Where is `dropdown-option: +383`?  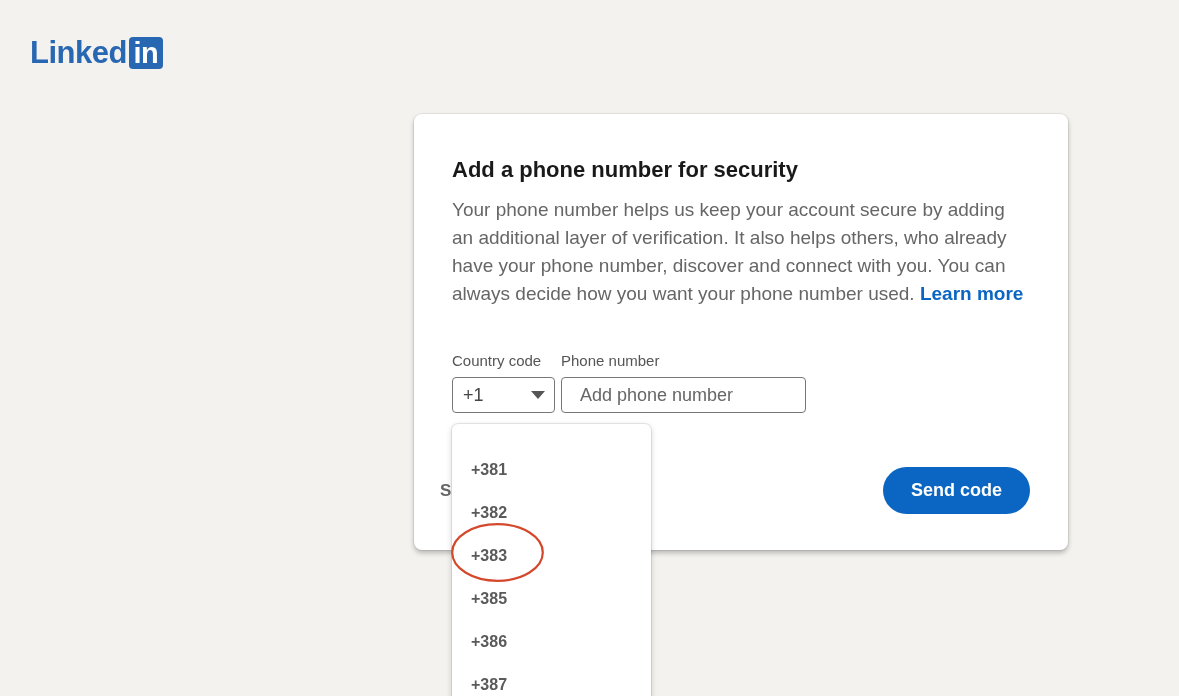
dropdown-option: +383 is located at coordinates (551, 555).